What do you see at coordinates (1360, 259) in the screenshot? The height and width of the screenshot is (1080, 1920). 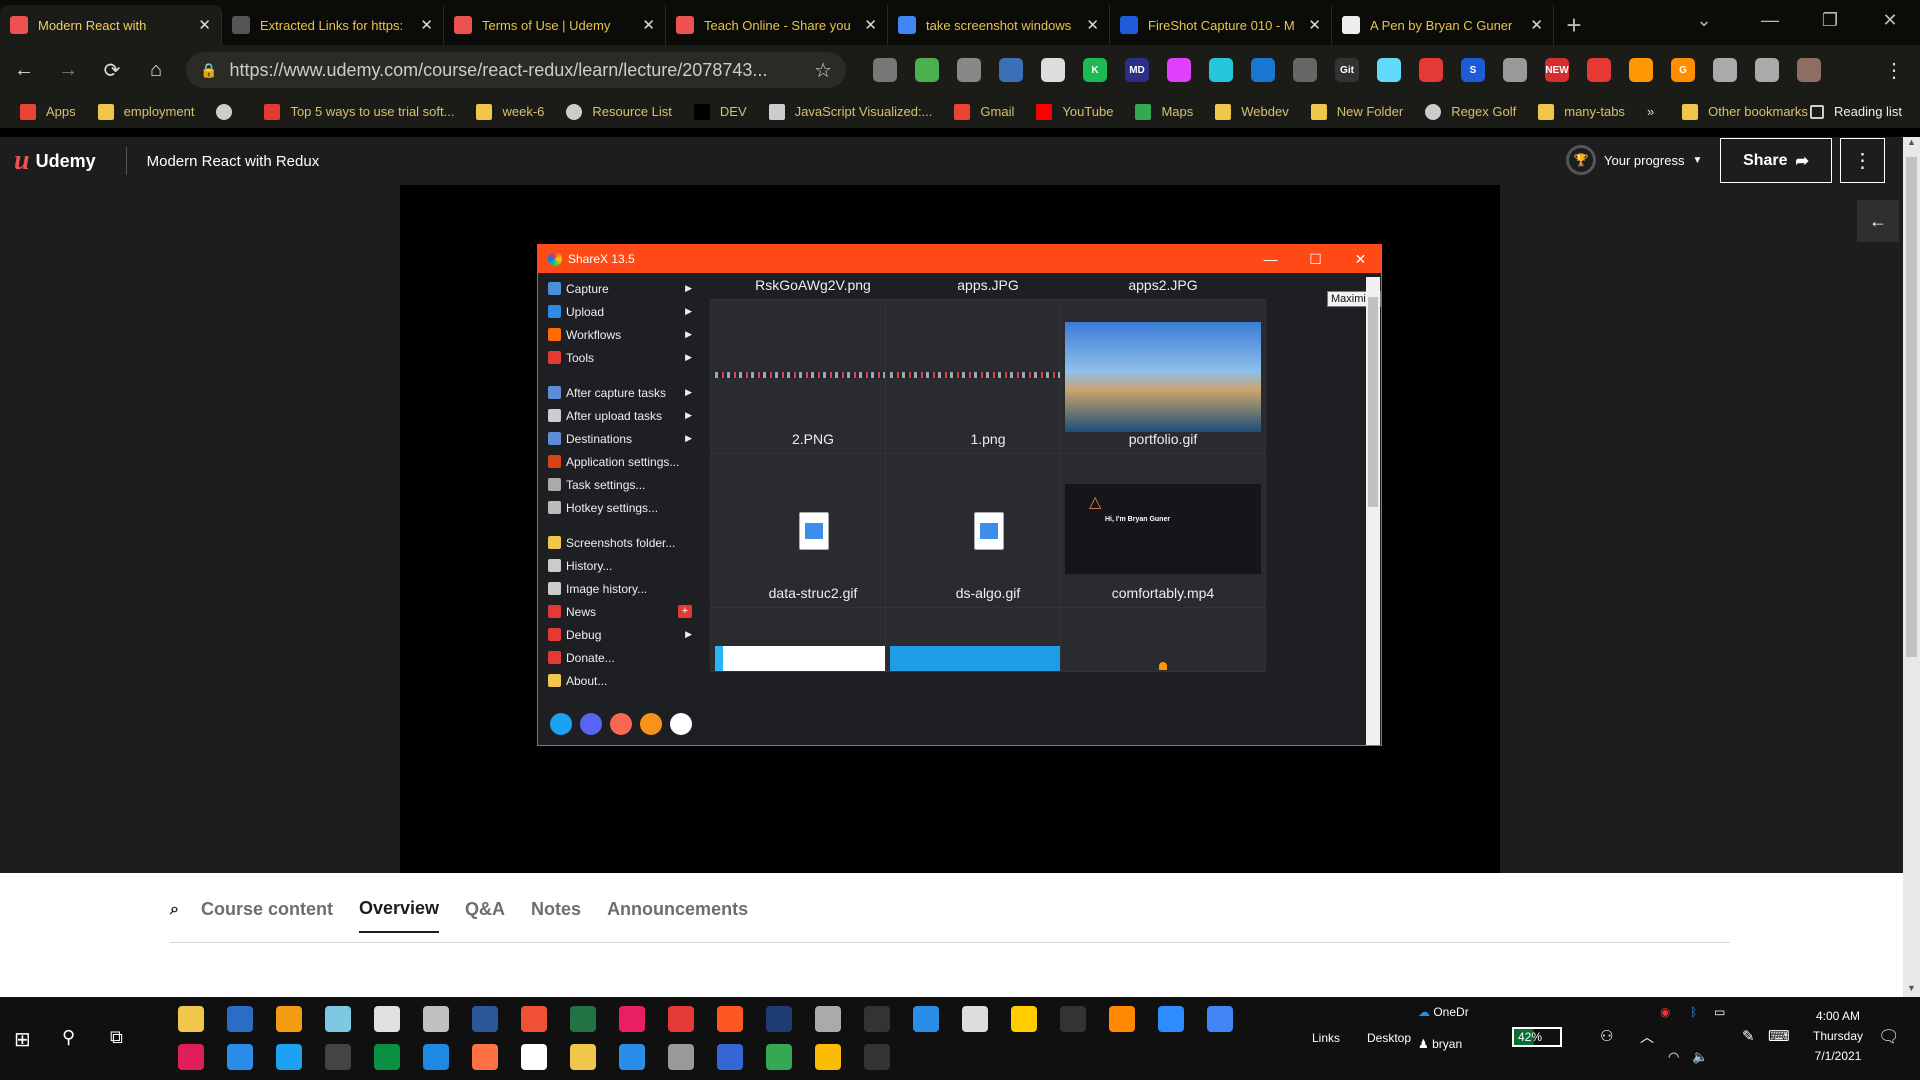 I see `close-button: ✕` at bounding box center [1360, 259].